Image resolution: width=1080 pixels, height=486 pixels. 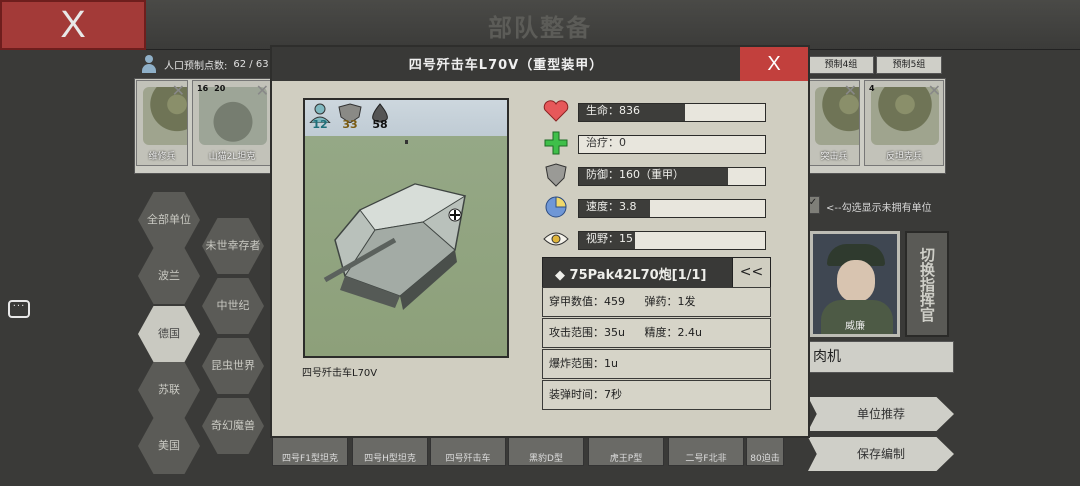 I want to click on deck-unit-card: 4 ✕ 反坦克兵, so click(x=904, y=123).